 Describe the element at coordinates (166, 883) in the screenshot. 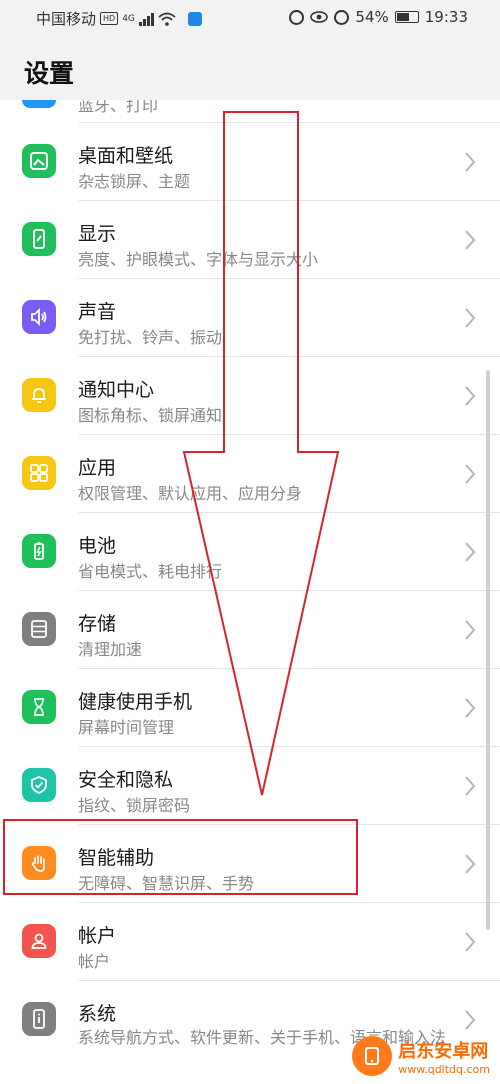

I see `list-item-subtitle: 无障碍、智慧识屏、手势` at that location.